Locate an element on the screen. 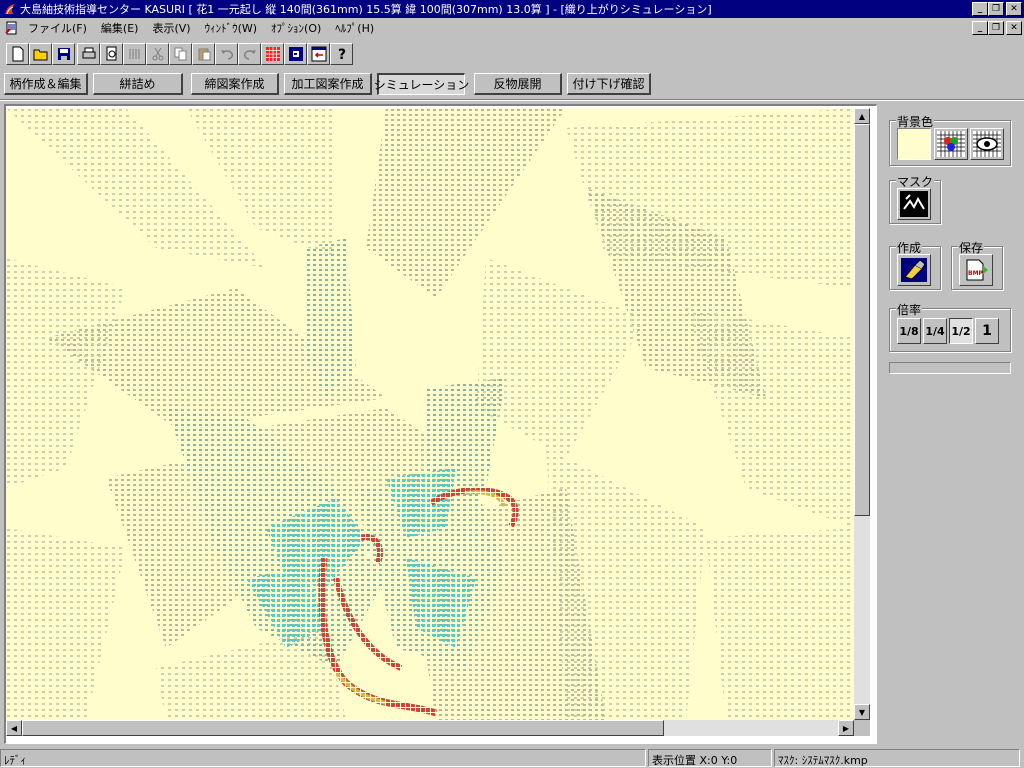 Image resolution: width=1024 pixels, height=768 pixels. new-file-icon is located at coordinates (17, 54).